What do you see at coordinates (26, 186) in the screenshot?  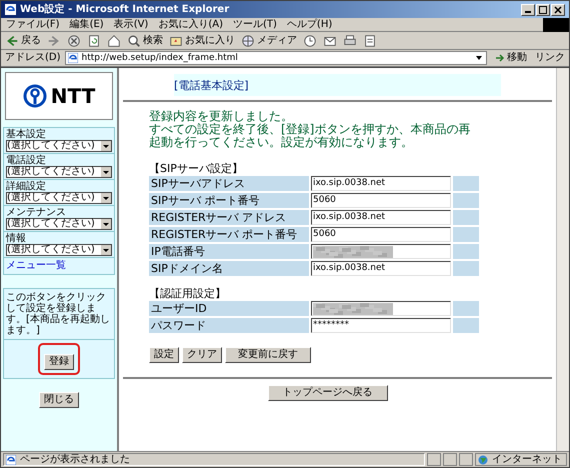 I see `menu-label: 詳細設定` at bounding box center [26, 186].